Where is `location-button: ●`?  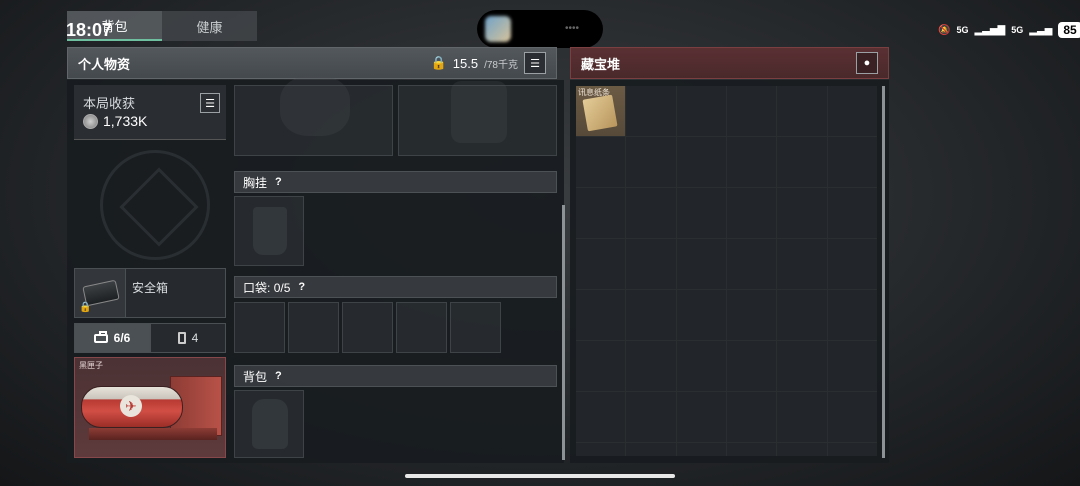 location-button: ● is located at coordinates (867, 63).